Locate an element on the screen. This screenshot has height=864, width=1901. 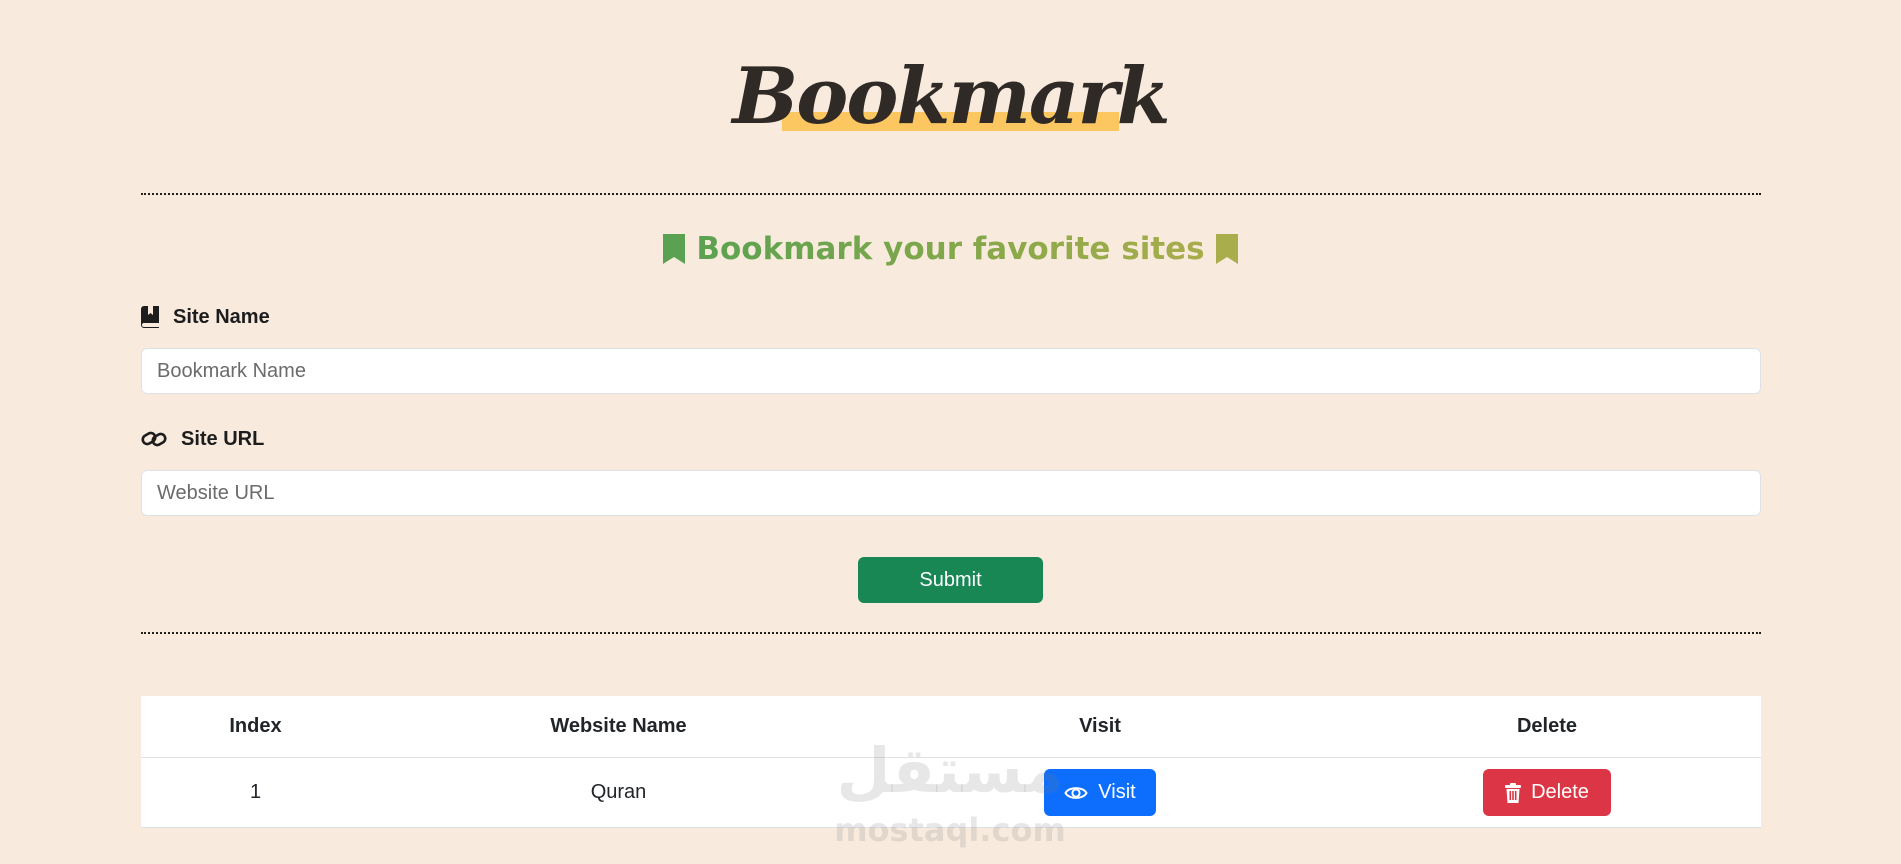
subtitle-text: Bookmark your favorite sites is located at coordinates (950, 249).